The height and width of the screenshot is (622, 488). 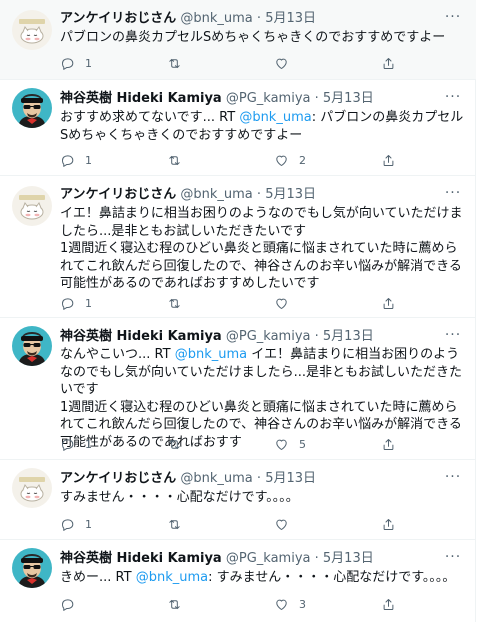 What do you see at coordinates (302, 160) in the screenshot?
I see `like-count: 2` at bounding box center [302, 160].